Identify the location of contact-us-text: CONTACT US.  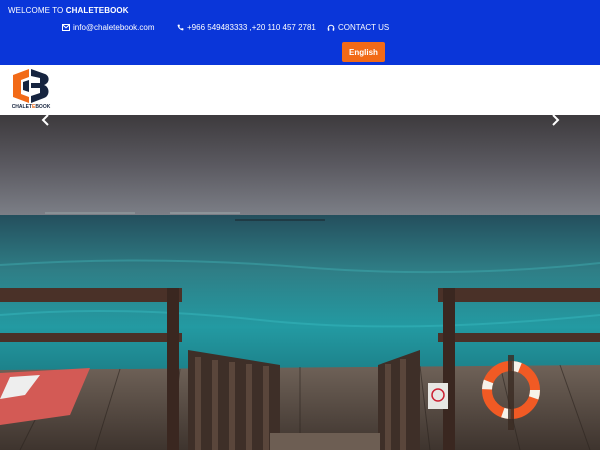
(364, 27).